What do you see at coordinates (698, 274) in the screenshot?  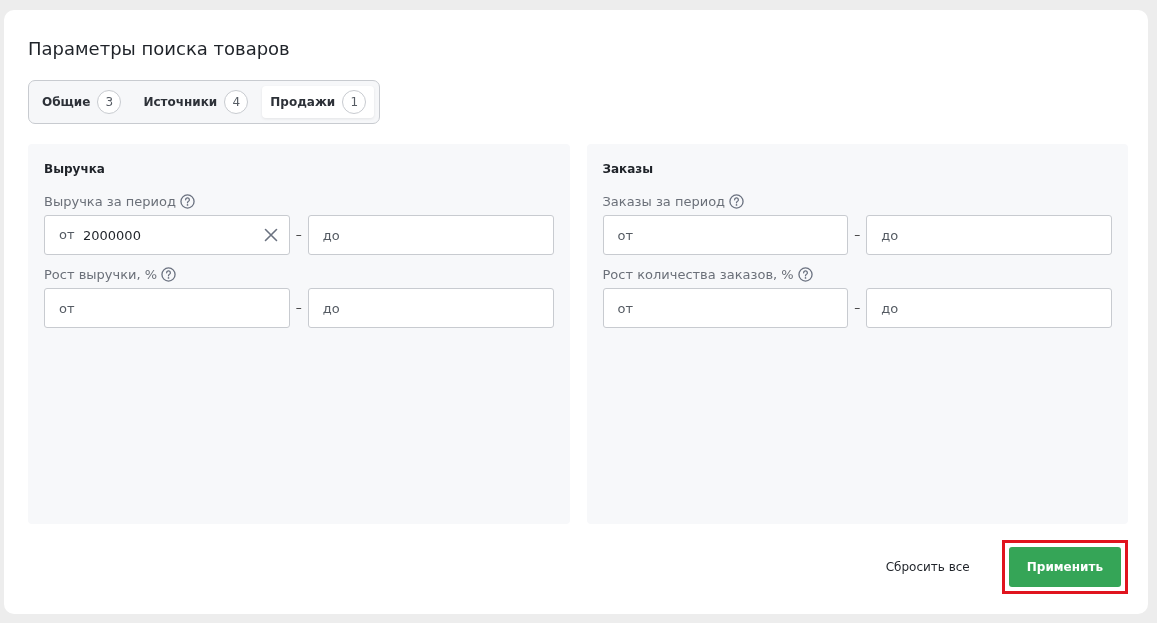 I see `field-label: Рост количества заказов, %` at bounding box center [698, 274].